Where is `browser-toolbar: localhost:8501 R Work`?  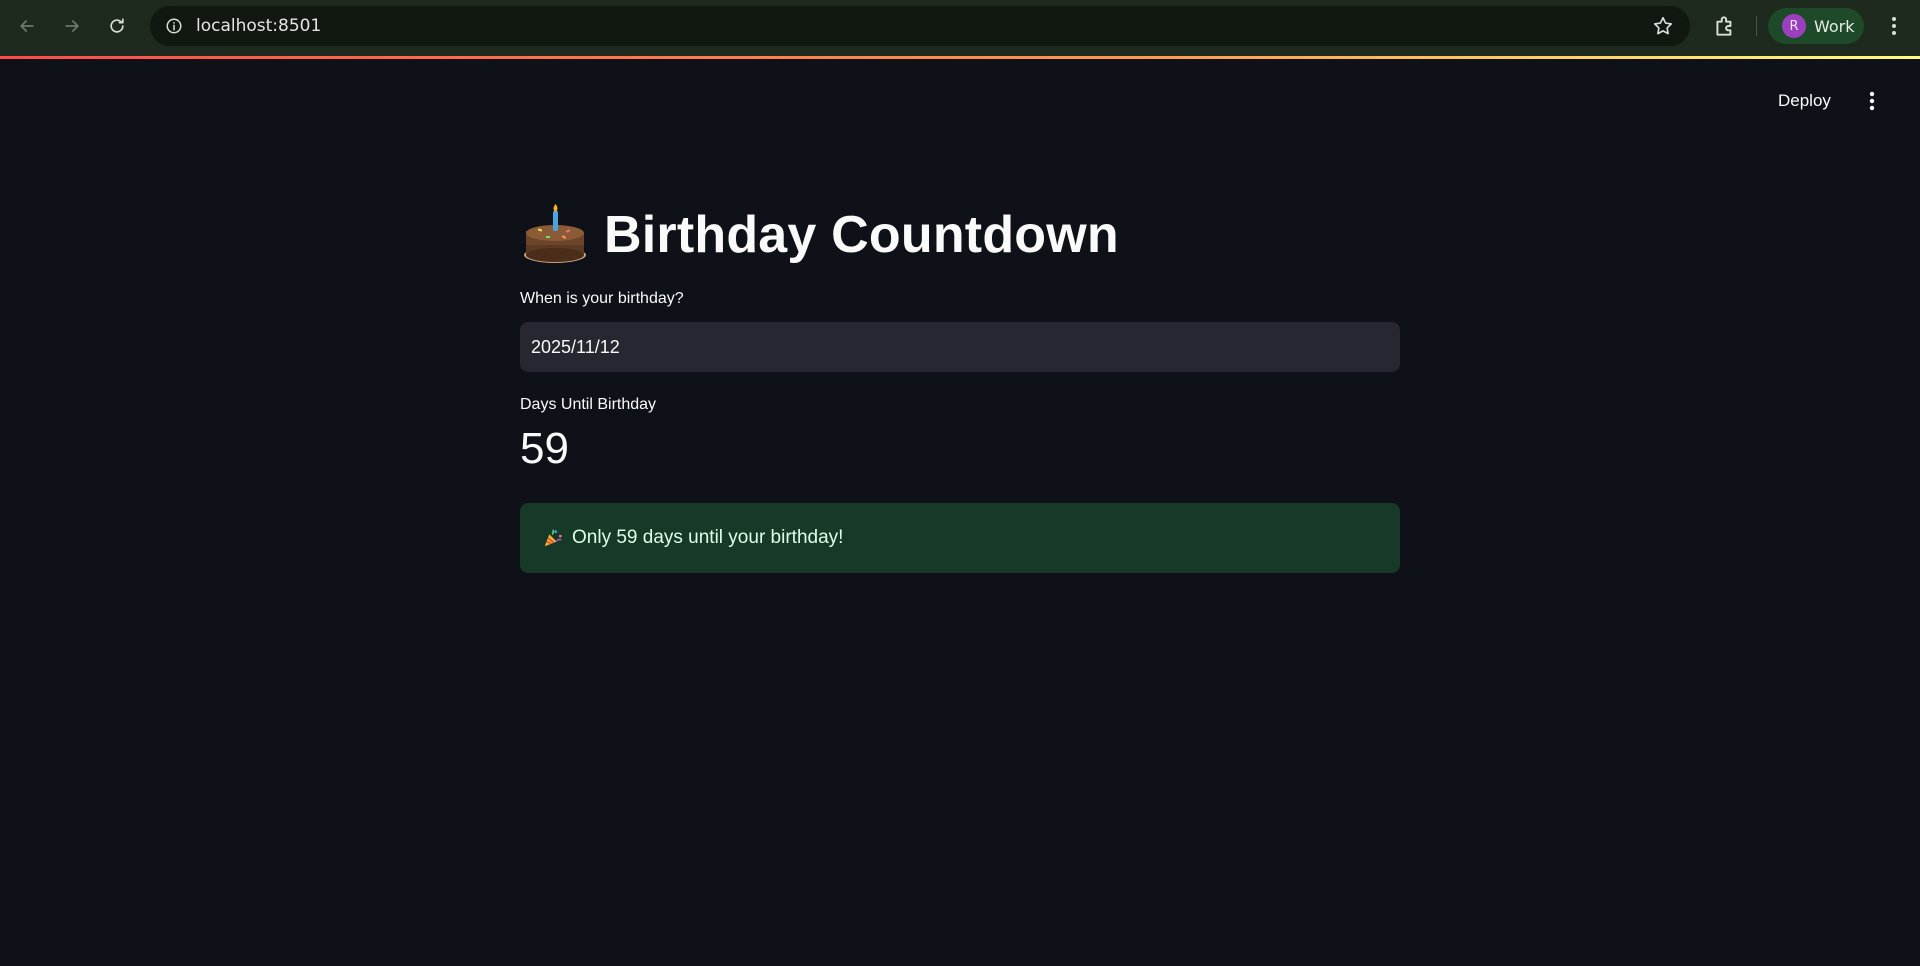 browser-toolbar: localhost:8501 R Work is located at coordinates (960, 28).